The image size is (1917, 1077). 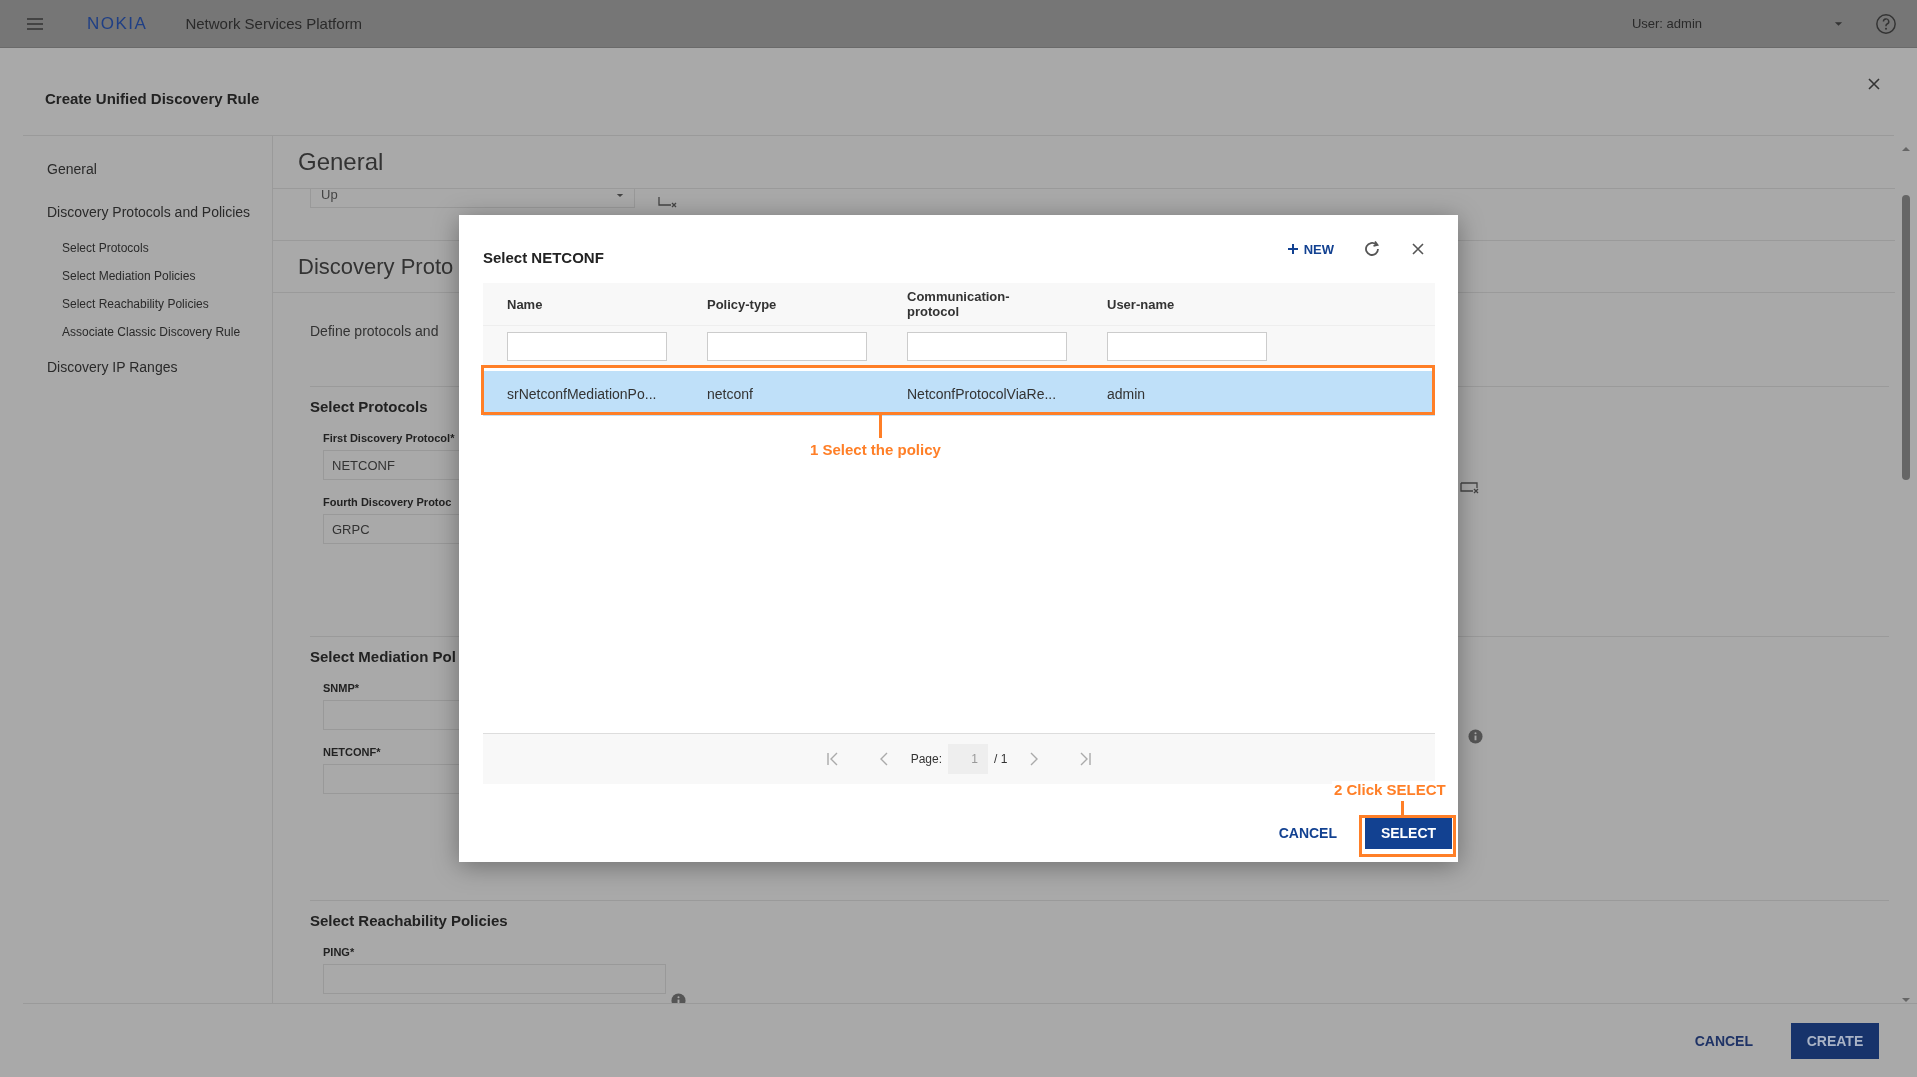 I want to click on nav-subitem: Select Reachability Policies, so click(x=128, y=304).